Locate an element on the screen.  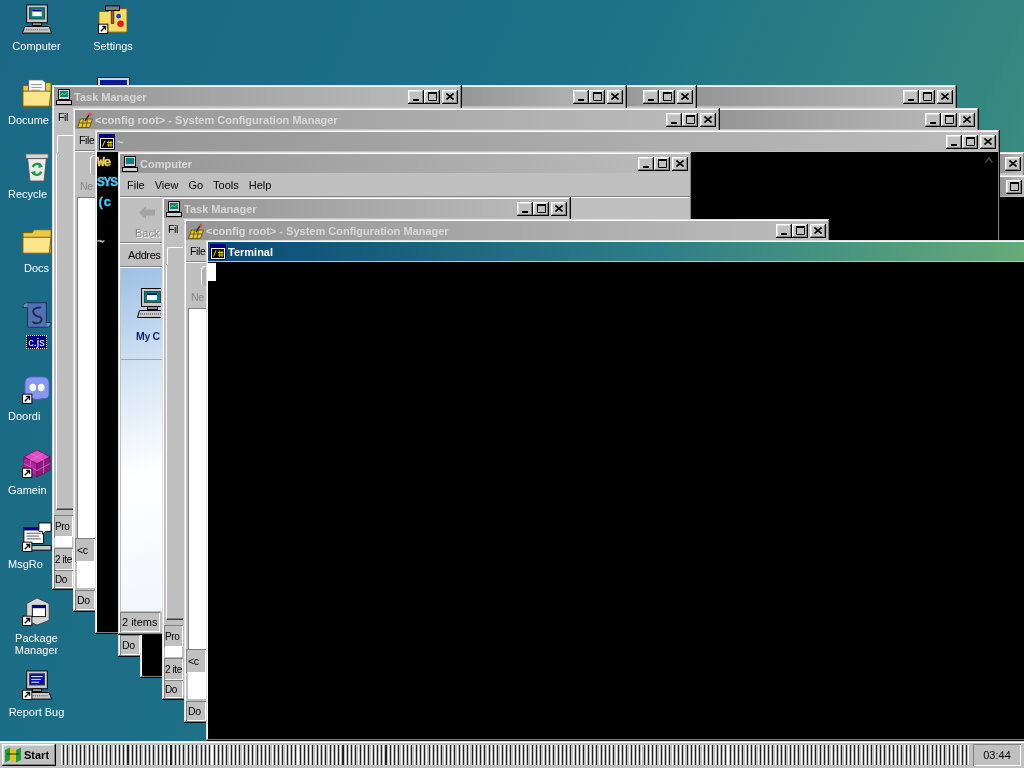
maximize-icon is located at coordinates (970, 141).